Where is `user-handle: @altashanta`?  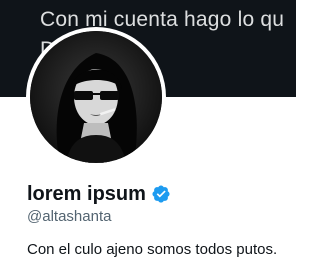
user-handle: @altashanta is located at coordinates (69, 216).